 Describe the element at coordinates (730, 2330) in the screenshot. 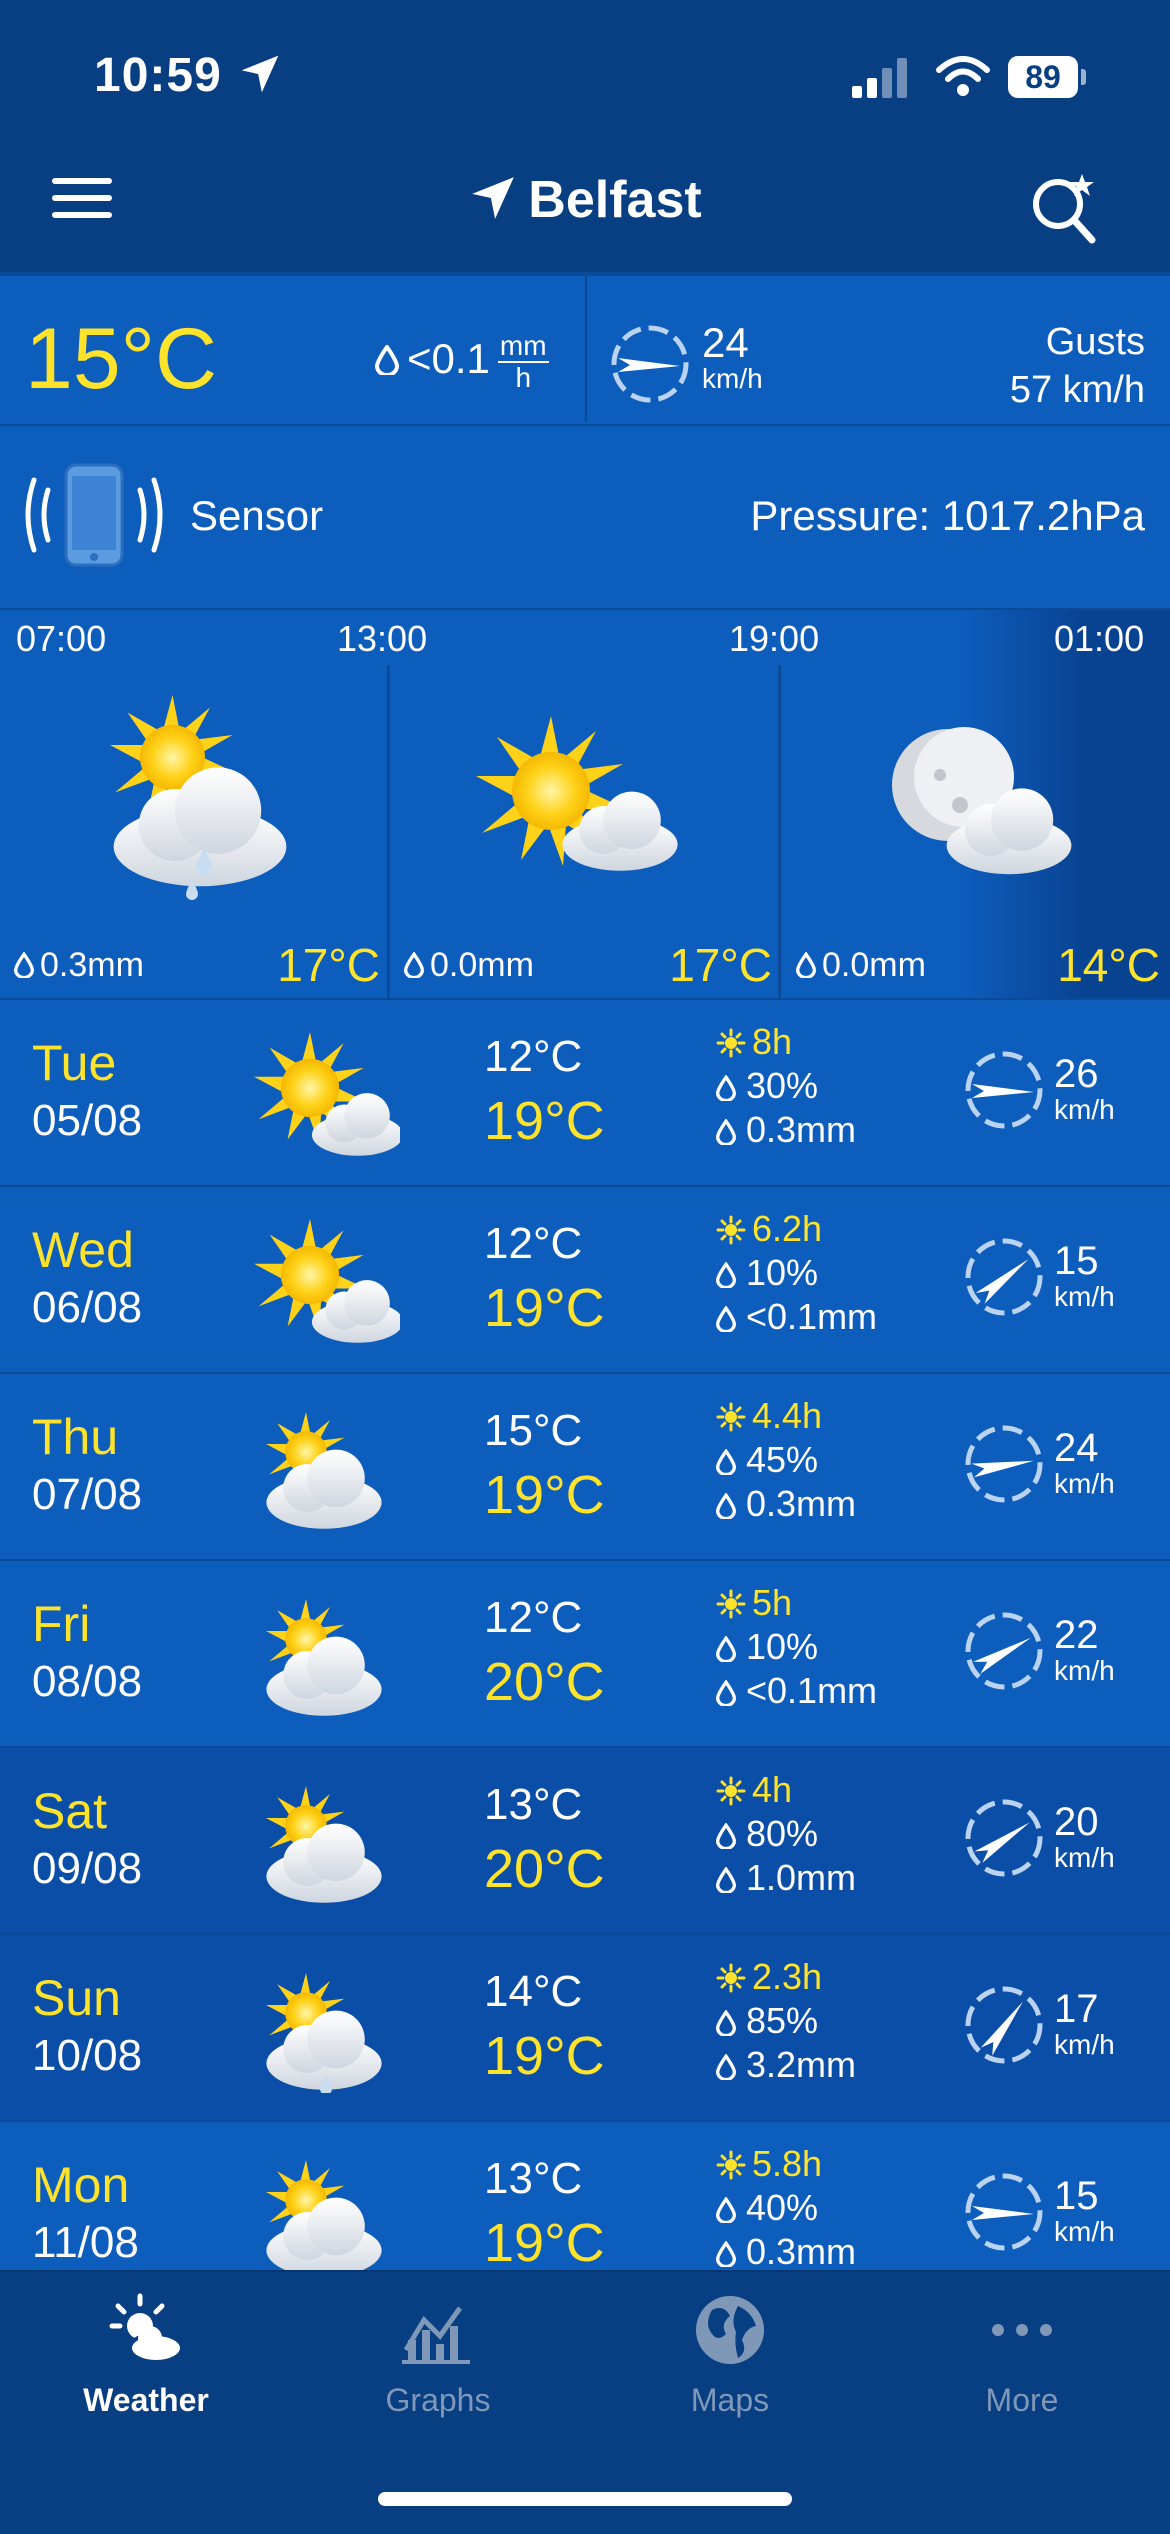

I see `globe-icon` at that location.